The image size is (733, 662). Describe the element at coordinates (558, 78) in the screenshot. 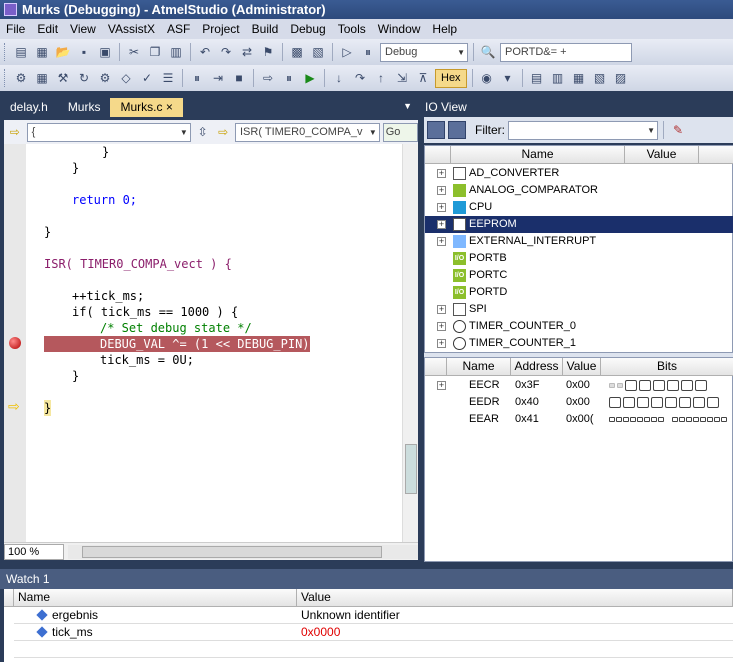

I see `registers-window-icon: ▥` at that location.